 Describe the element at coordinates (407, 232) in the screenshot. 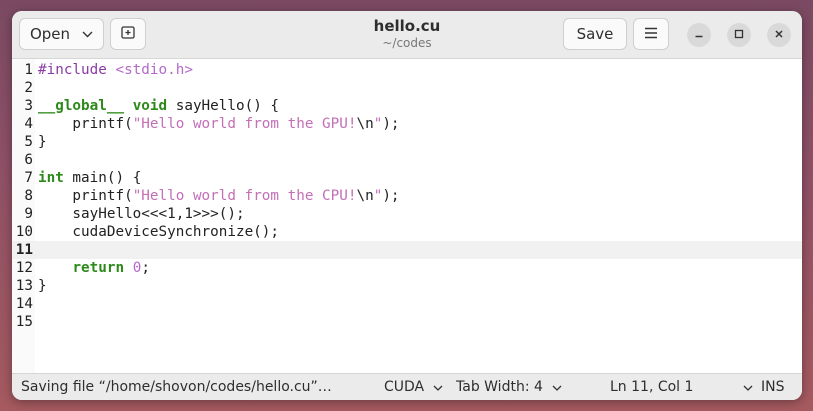

I see `code-line: 10 cudaDeviceSynchronize();` at that location.